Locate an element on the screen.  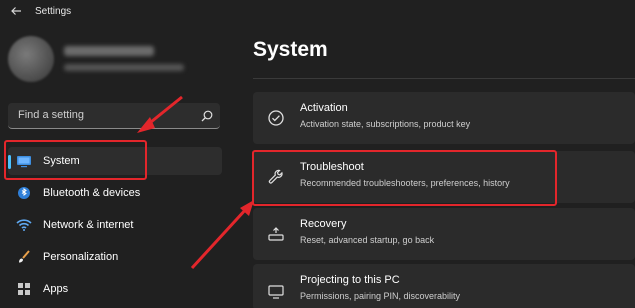
annotation-arrows is located at coordinates (195, 182).